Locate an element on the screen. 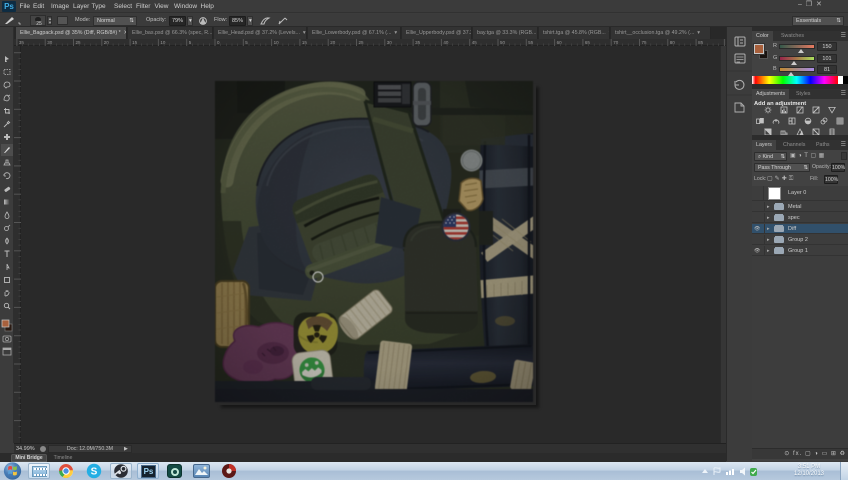  svg-text: 65 is located at coordinates (588, 42).